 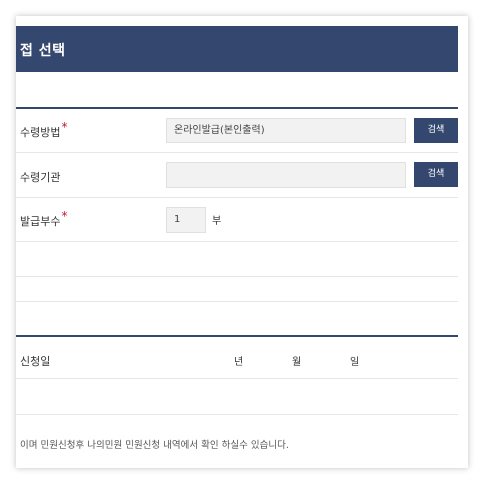 I want to click on receive-agency-label: 수령기관, so click(x=40, y=177).